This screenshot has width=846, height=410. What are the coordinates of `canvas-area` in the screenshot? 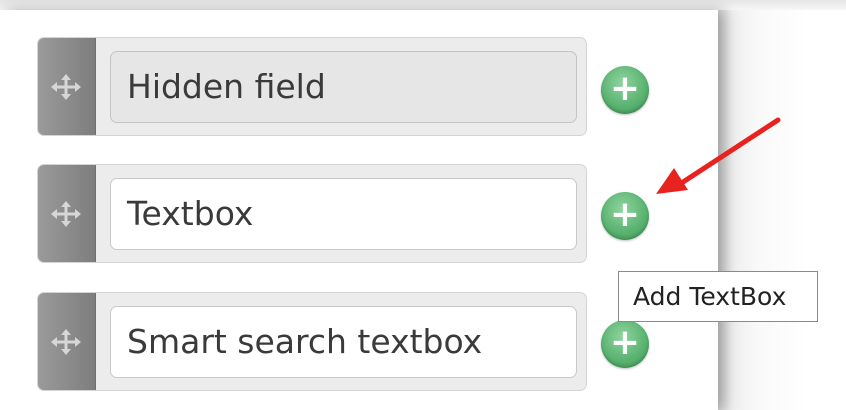 It's located at (782, 210).